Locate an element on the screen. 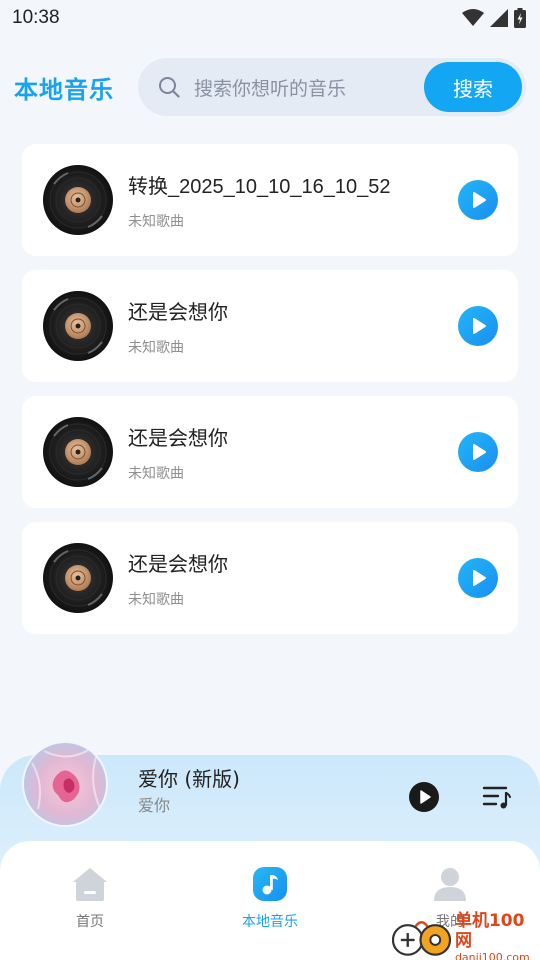 The width and height of the screenshot is (540, 960). album-art is located at coordinates (65, 784).